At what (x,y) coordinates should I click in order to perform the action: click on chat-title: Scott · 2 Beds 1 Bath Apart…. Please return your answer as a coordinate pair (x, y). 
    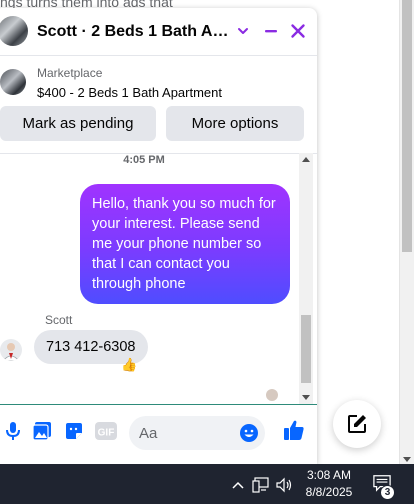
    Looking at the image, I should click on (135, 32).